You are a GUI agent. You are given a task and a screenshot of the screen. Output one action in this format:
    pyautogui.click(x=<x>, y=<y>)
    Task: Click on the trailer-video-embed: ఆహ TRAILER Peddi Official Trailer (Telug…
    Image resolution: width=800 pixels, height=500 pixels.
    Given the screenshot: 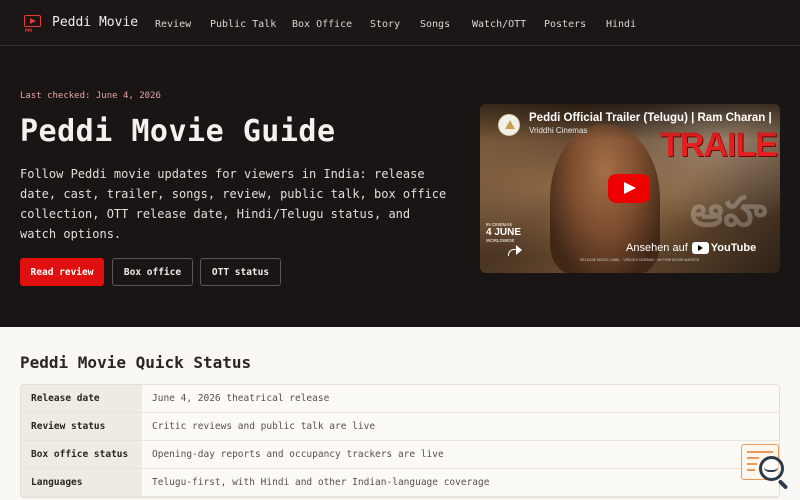 What is the action you would take?
    pyautogui.click(x=630, y=188)
    